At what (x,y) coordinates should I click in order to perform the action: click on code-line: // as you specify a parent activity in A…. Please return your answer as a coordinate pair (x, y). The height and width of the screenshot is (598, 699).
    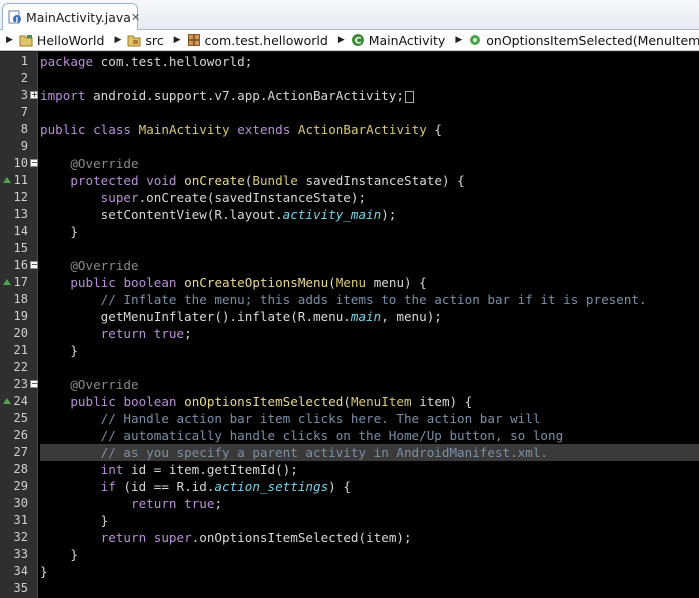
    Looking at the image, I should click on (369, 452).